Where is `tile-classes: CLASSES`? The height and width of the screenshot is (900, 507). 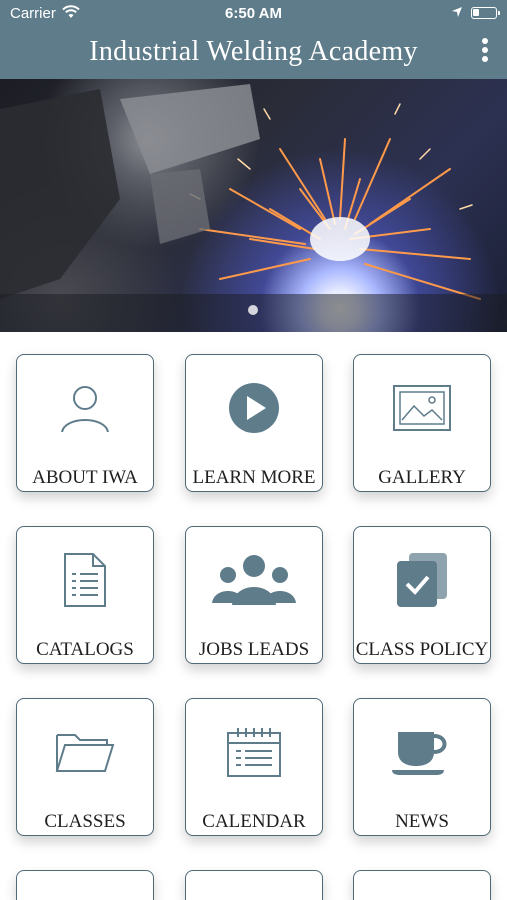
tile-classes: CLASSES is located at coordinates (85, 767).